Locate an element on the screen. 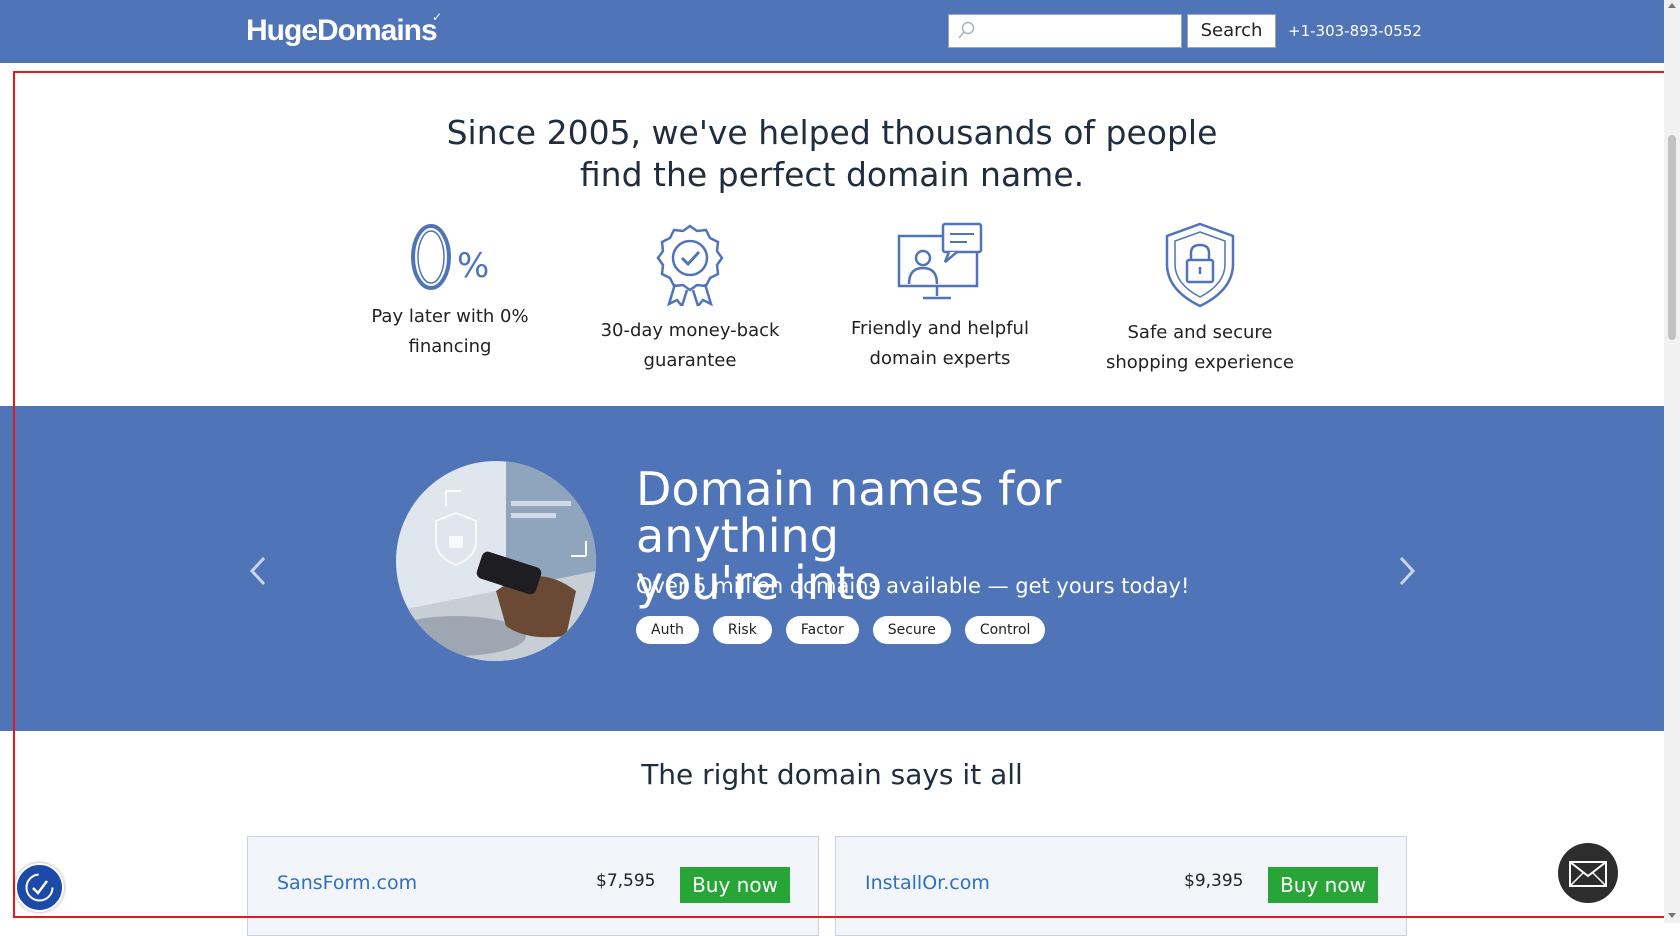  vertical-scrollbar is located at coordinates (1672, 461).